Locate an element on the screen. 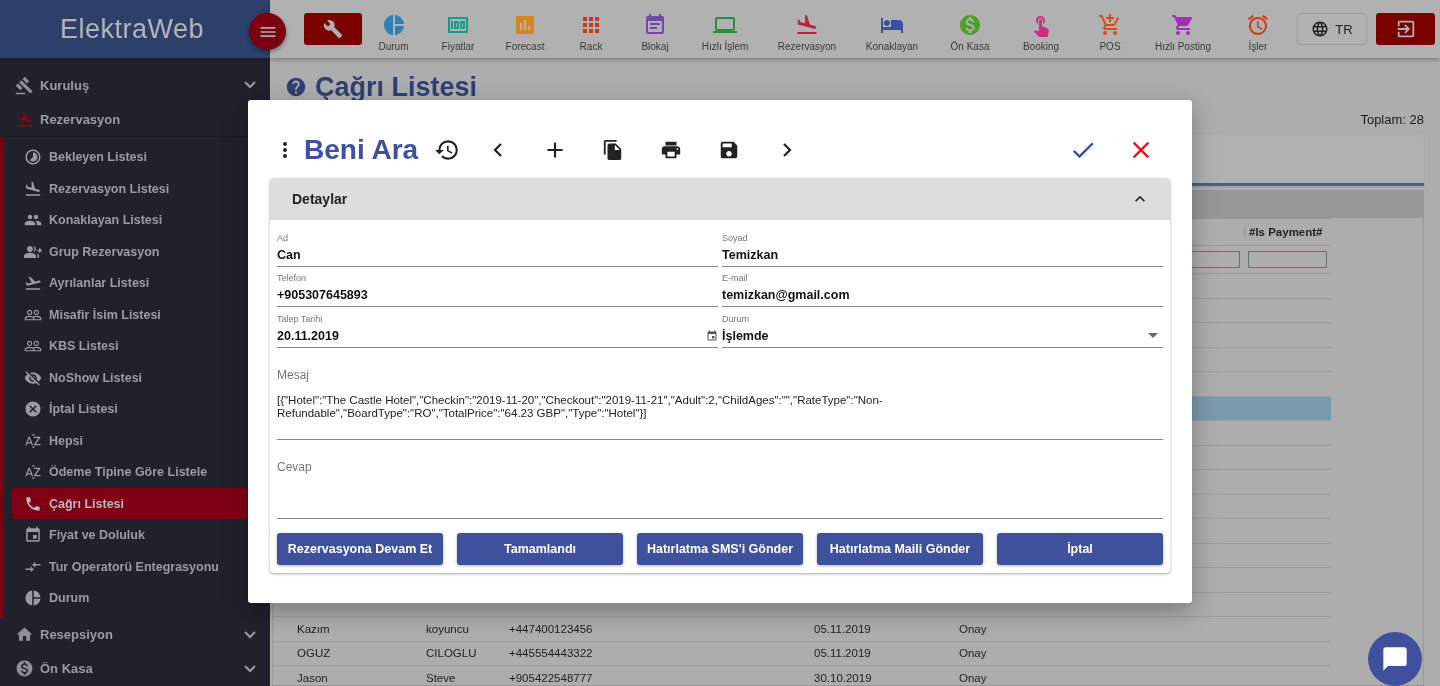 The width and height of the screenshot is (1440, 686). sidebar-item: Misafir İsim Listesi is located at coordinates (141, 314).